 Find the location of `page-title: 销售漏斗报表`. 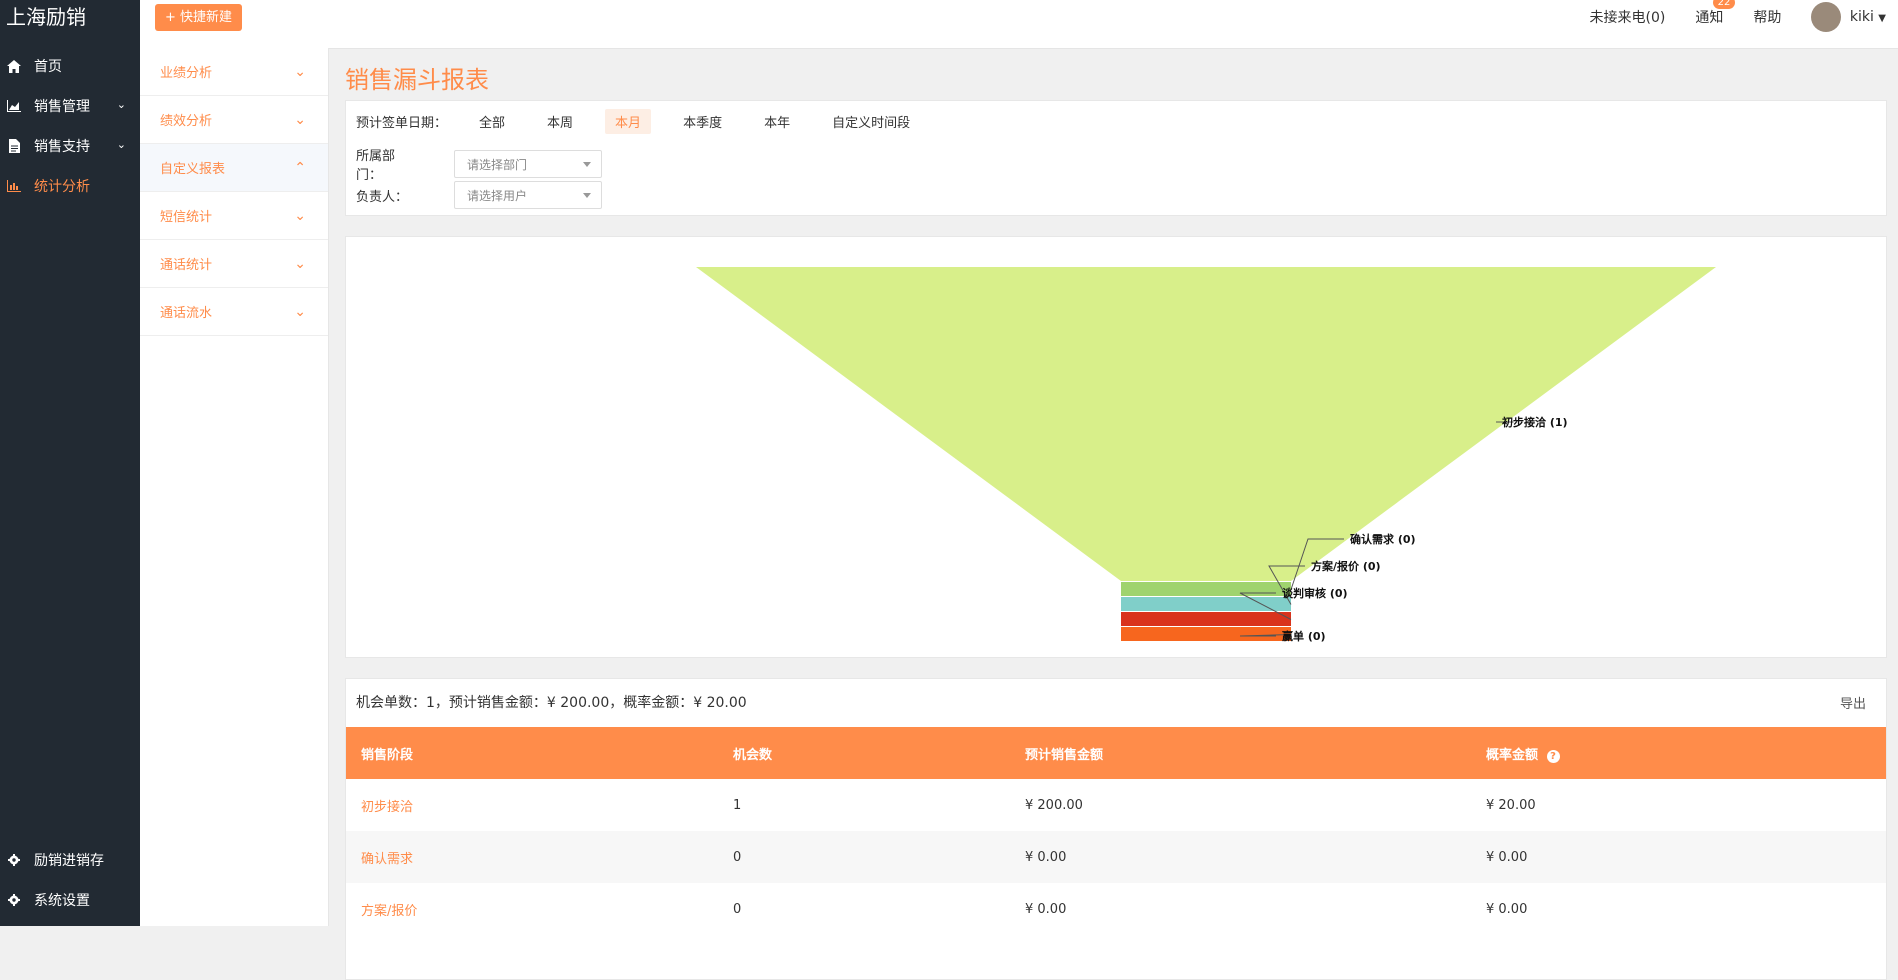

page-title: 销售漏斗报表 is located at coordinates (417, 80).